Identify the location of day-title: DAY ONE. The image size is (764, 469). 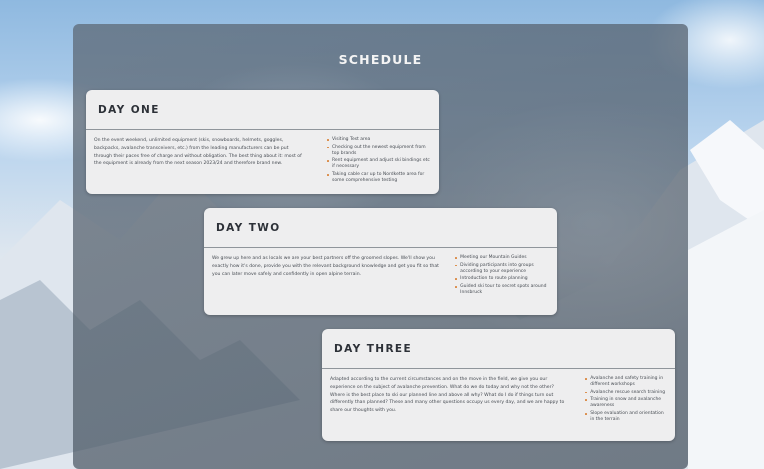
(129, 109).